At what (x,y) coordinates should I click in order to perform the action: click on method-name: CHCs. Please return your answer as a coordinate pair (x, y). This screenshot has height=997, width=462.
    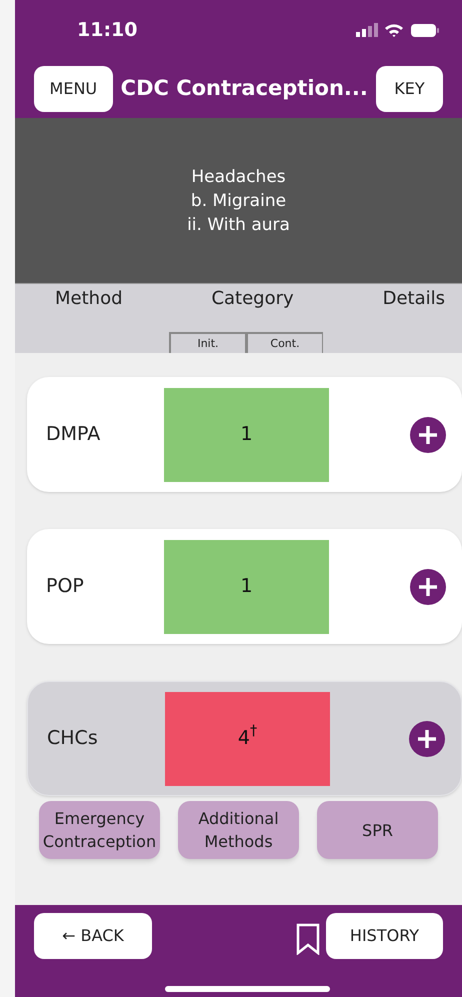
    Looking at the image, I should click on (72, 739).